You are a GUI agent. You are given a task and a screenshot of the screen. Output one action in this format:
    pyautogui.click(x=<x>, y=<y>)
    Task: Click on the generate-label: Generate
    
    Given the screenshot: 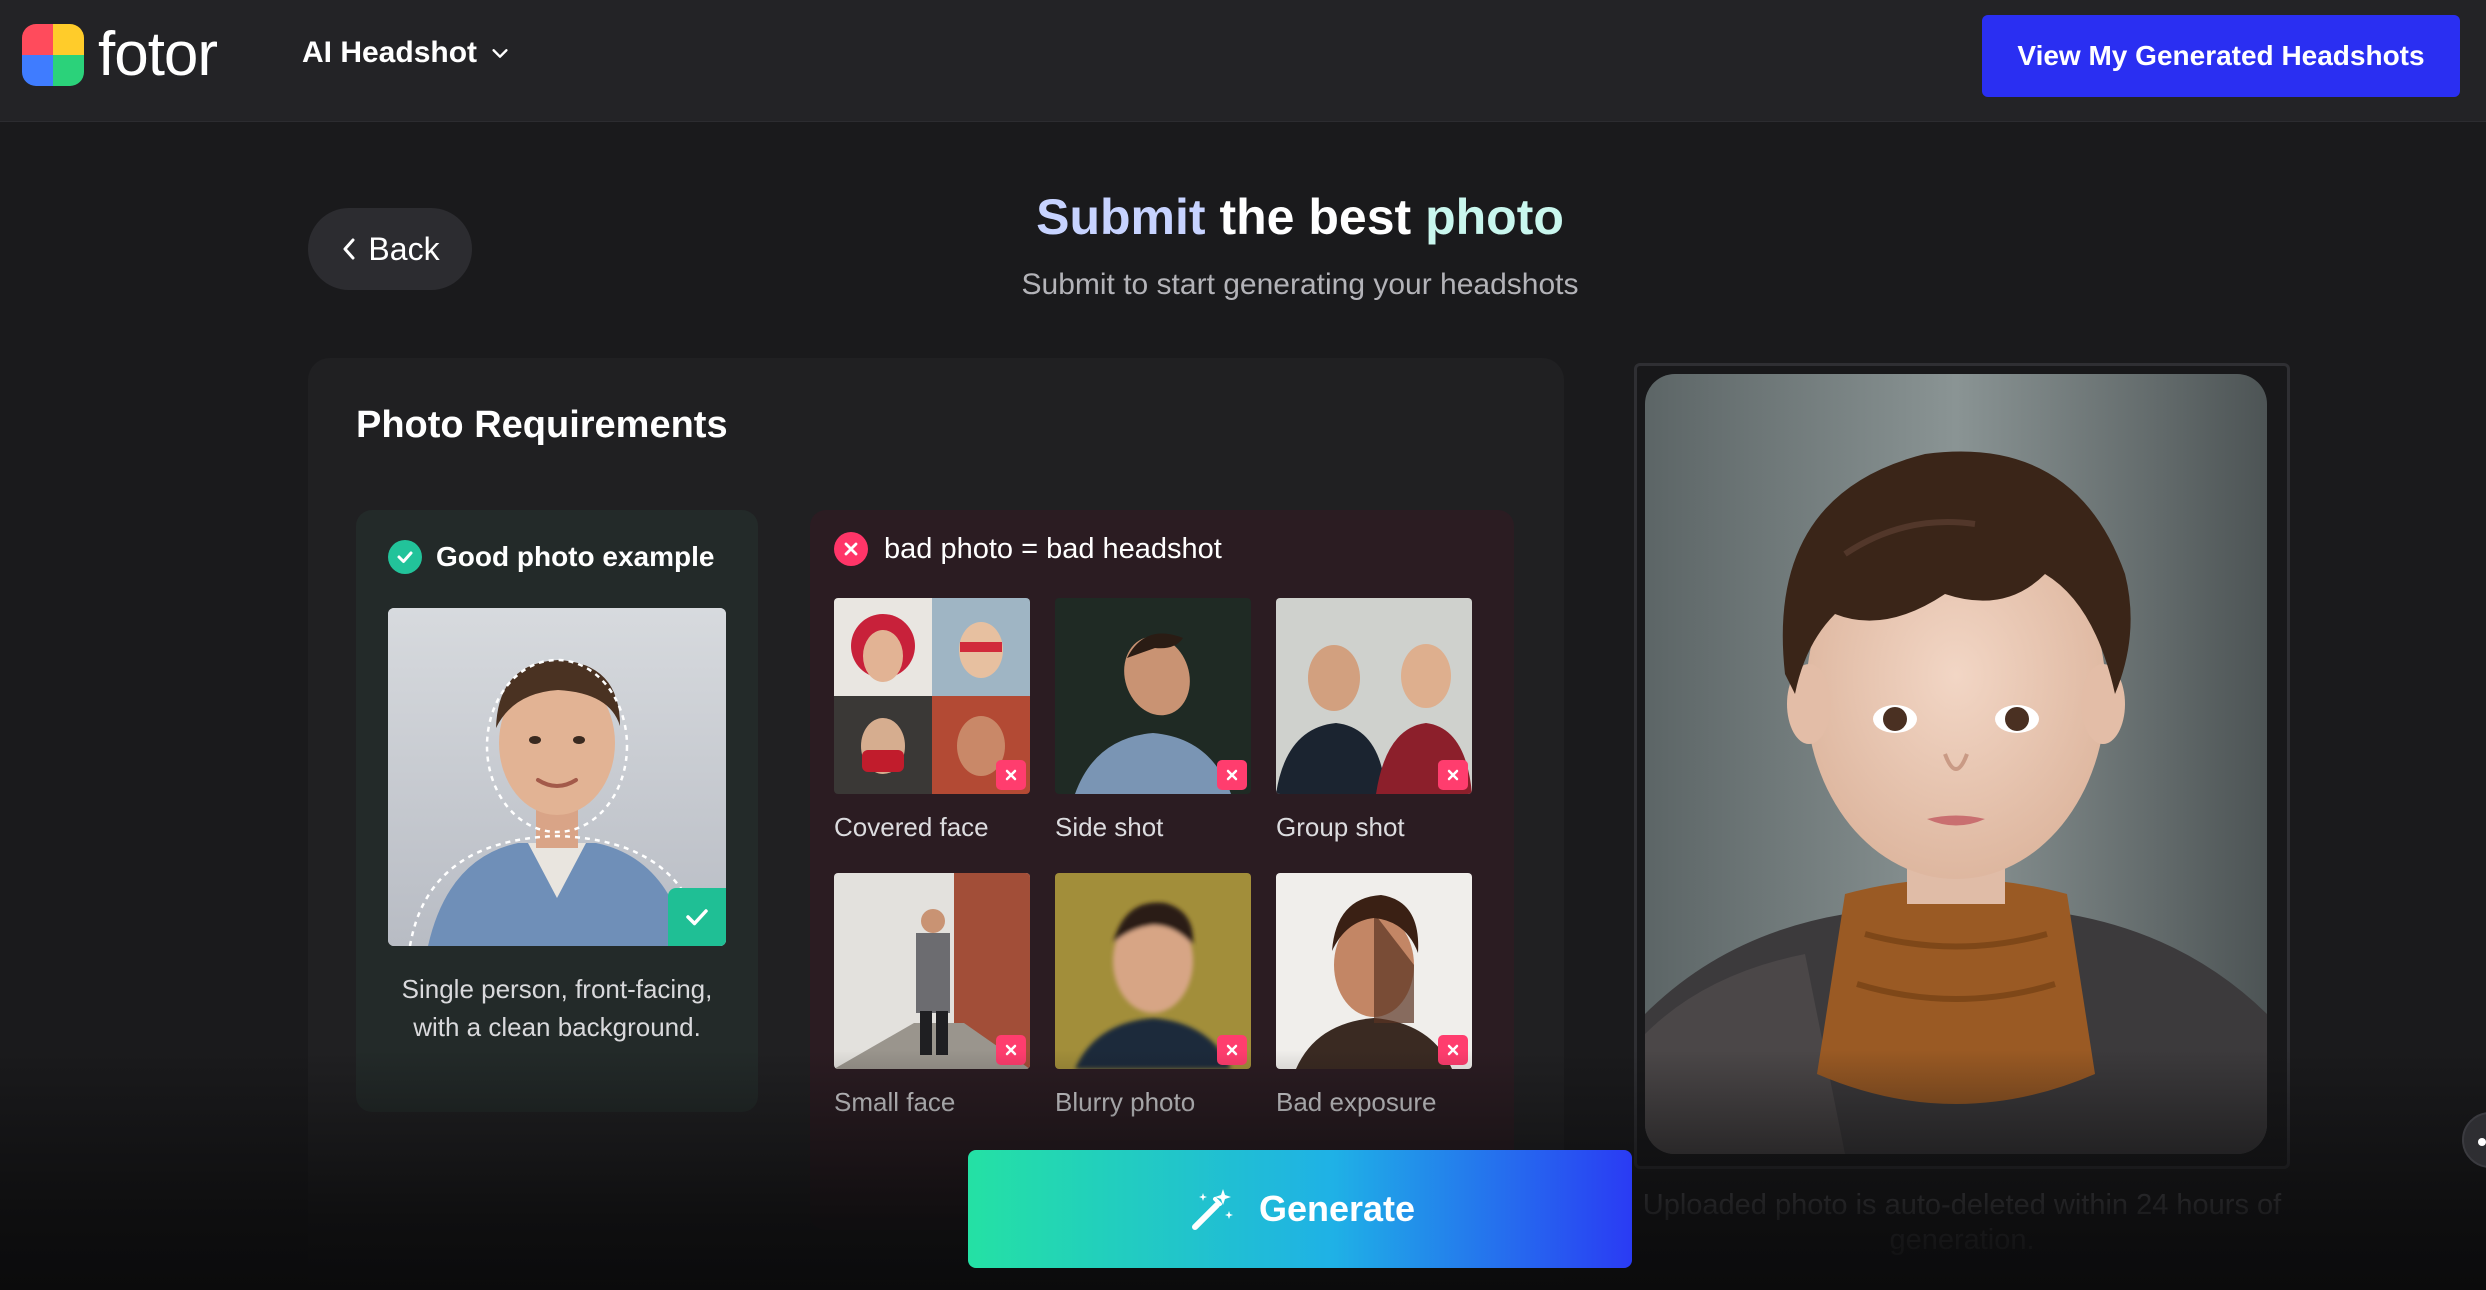 What is the action you would take?
    pyautogui.click(x=1337, y=1208)
    